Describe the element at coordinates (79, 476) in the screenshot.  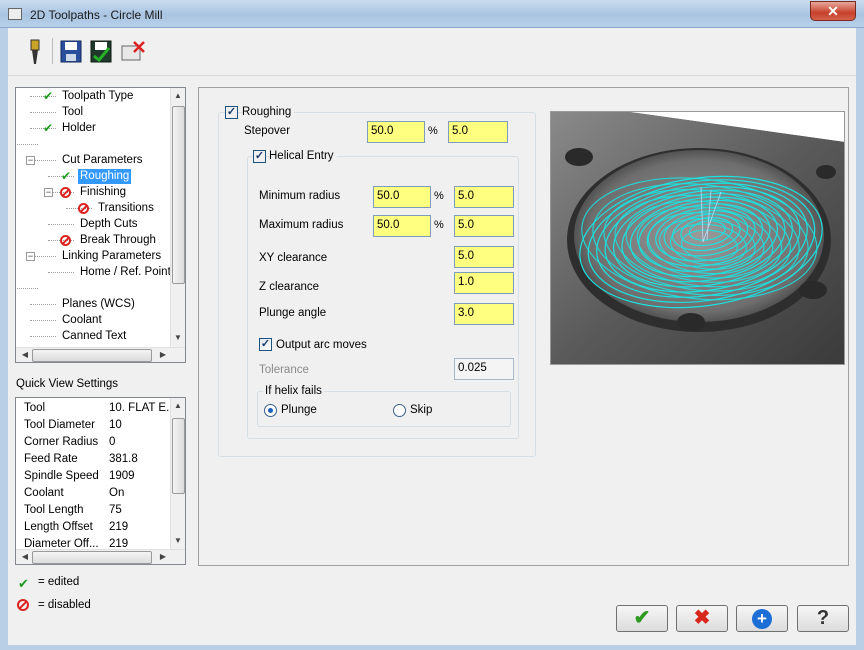
I see `quick-view-row: Spindle Speed 1909` at that location.